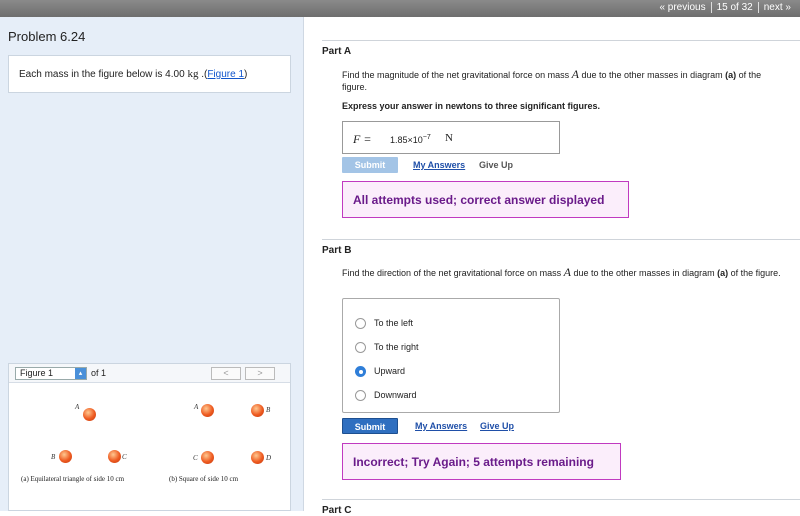 The width and height of the screenshot is (800, 516). Describe the element at coordinates (362, 139) in the screenshot. I see `answer-label: F =` at that location.